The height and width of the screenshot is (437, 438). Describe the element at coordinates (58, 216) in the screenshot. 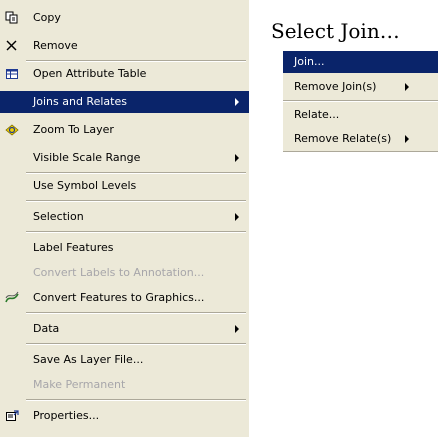

I see `menu-item-label: Selection` at that location.